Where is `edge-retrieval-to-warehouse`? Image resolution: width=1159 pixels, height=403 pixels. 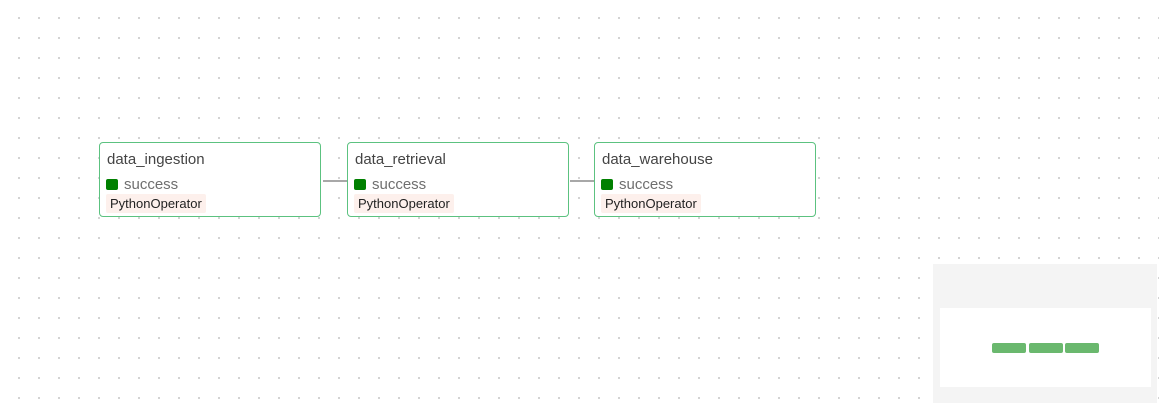 edge-retrieval-to-warehouse is located at coordinates (582, 181).